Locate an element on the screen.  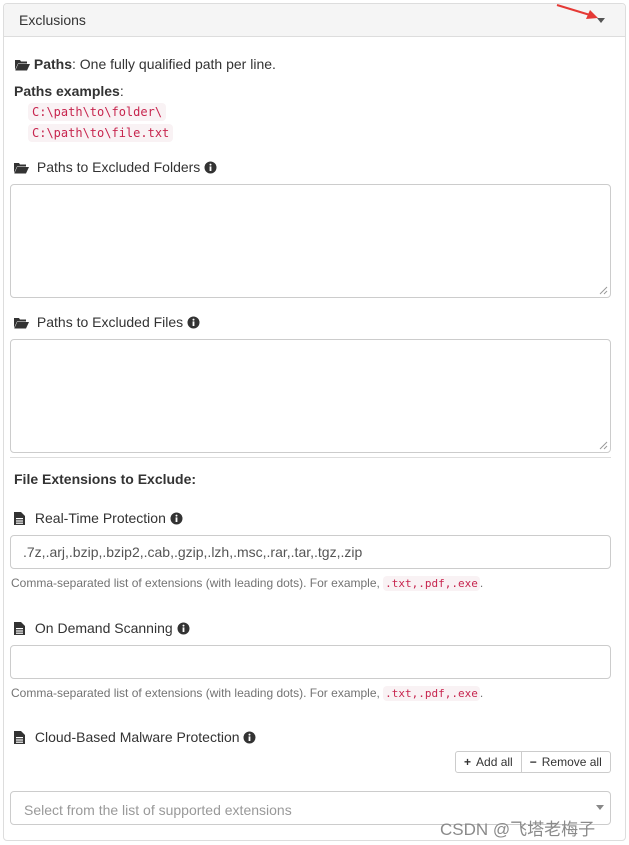
cloud-button-group: + Add all − Remove all is located at coordinates (533, 762).